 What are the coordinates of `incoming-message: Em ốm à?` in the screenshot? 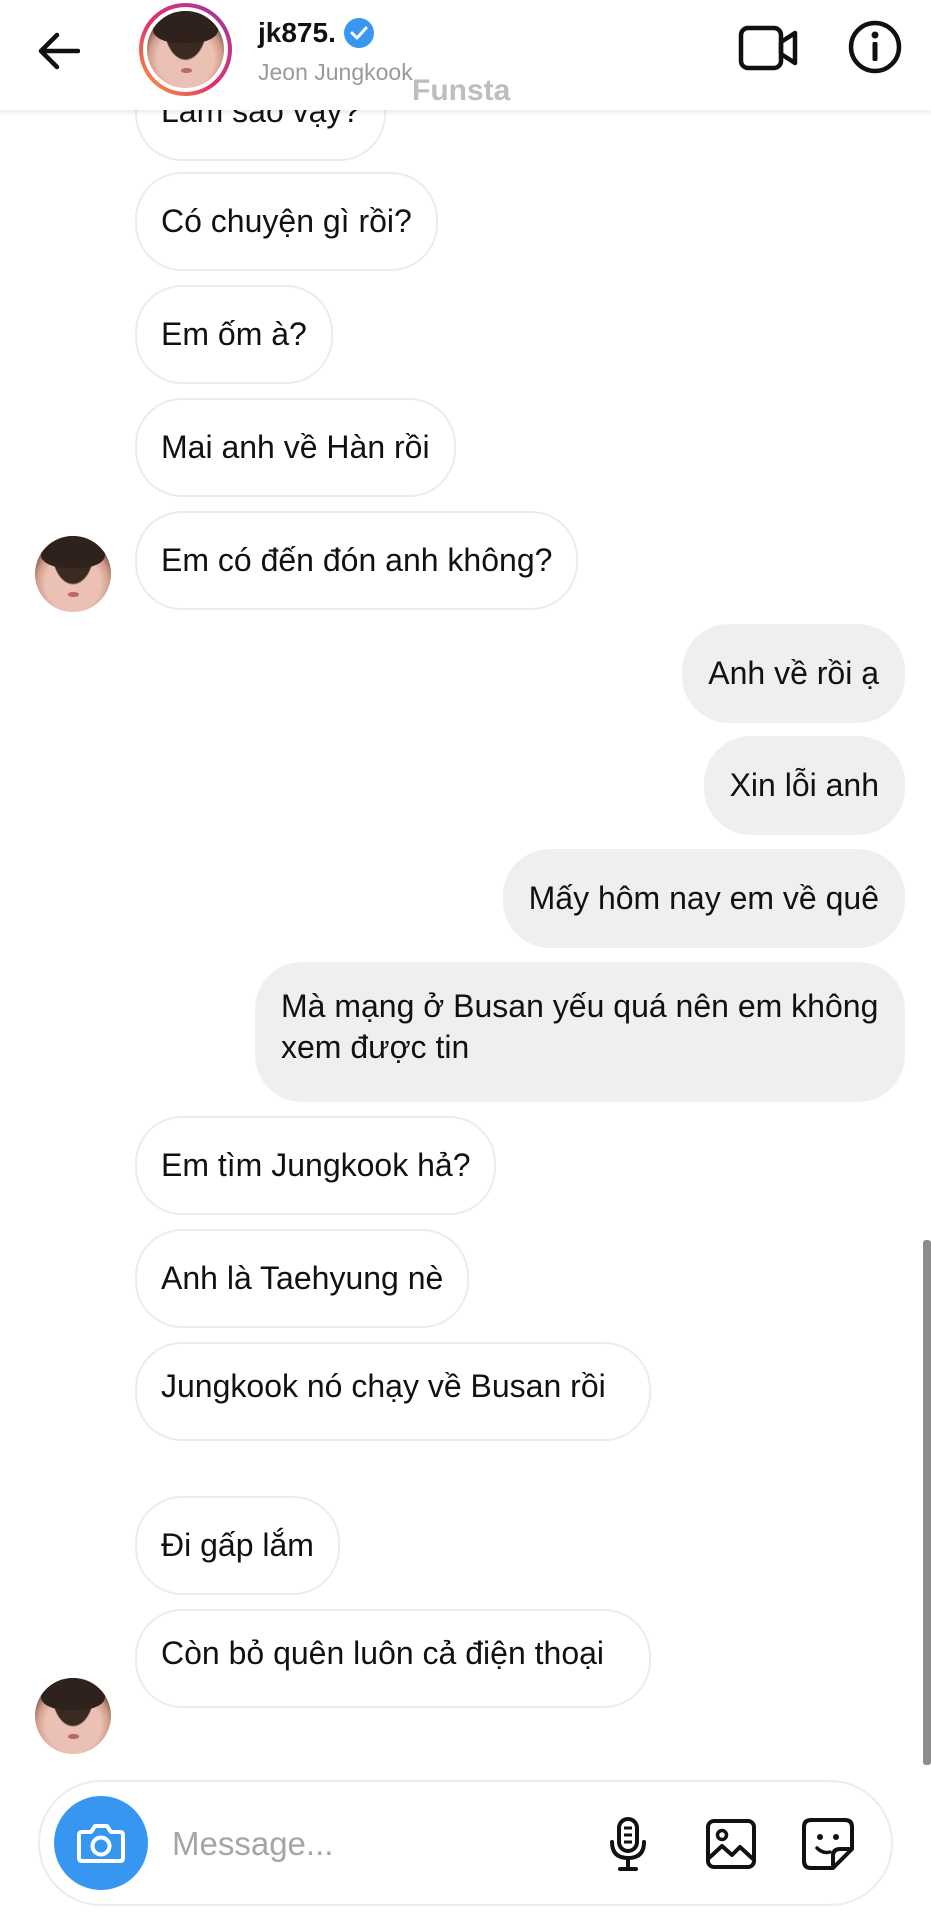 It's located at (234, 334).